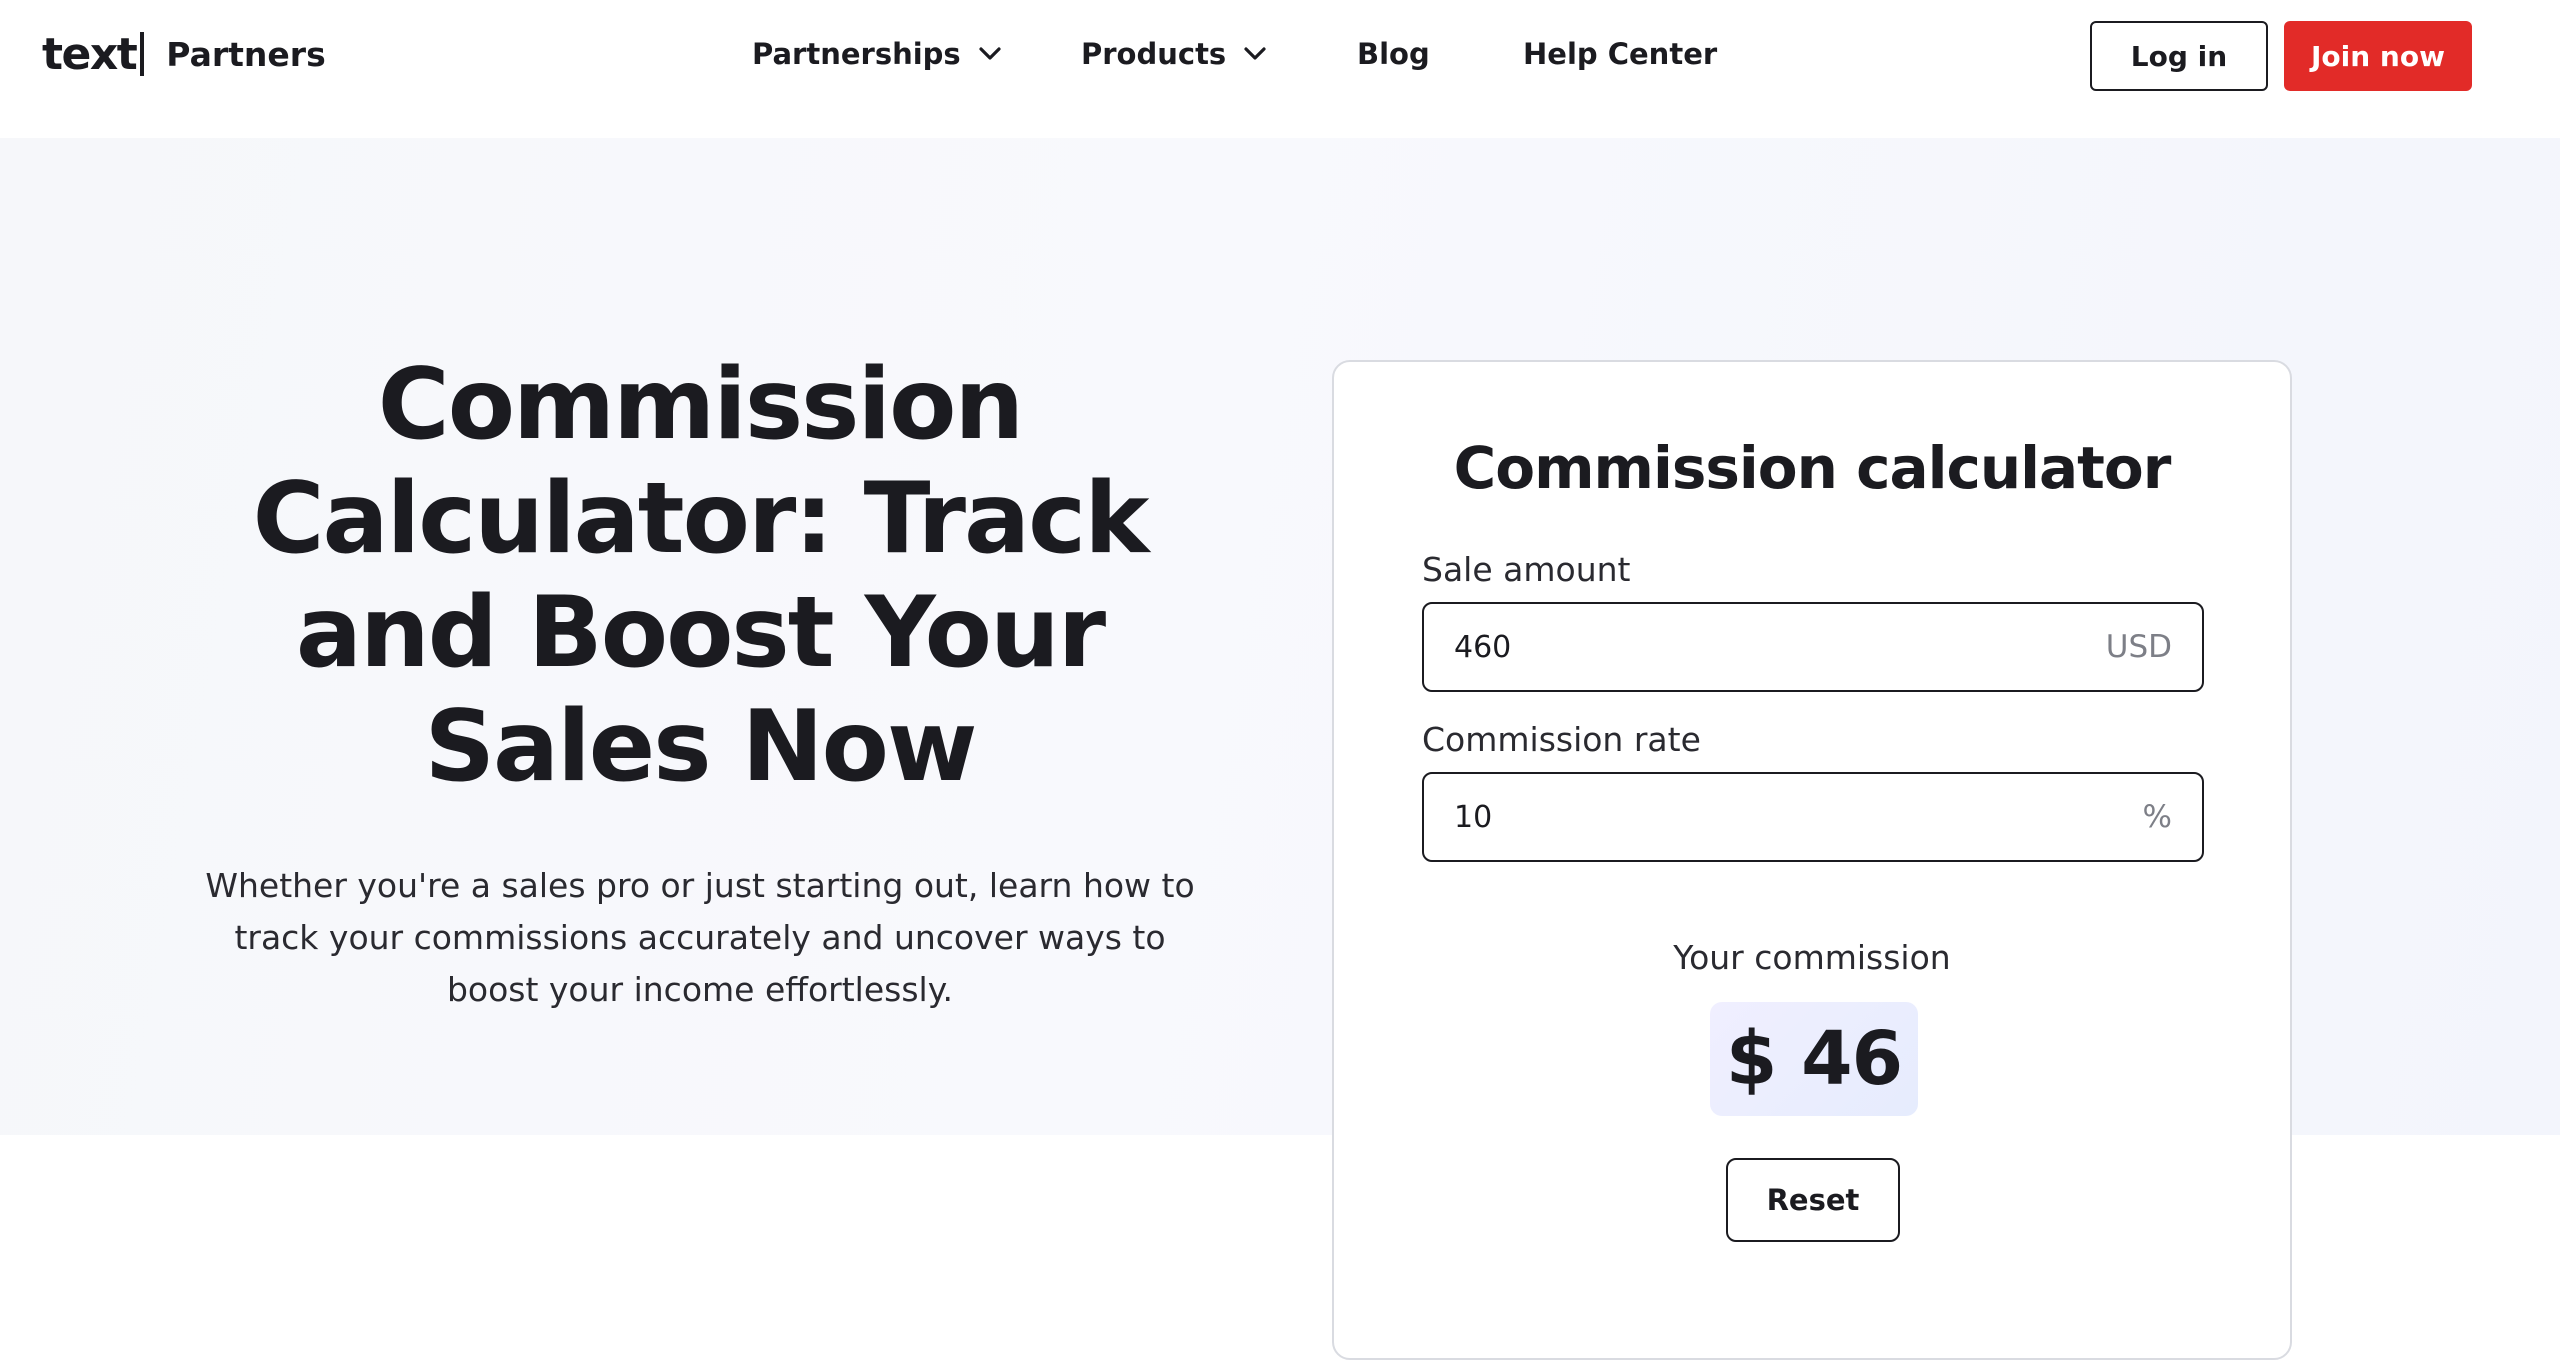  I want to click on commission-rate-field: %, so click(1813, 817).